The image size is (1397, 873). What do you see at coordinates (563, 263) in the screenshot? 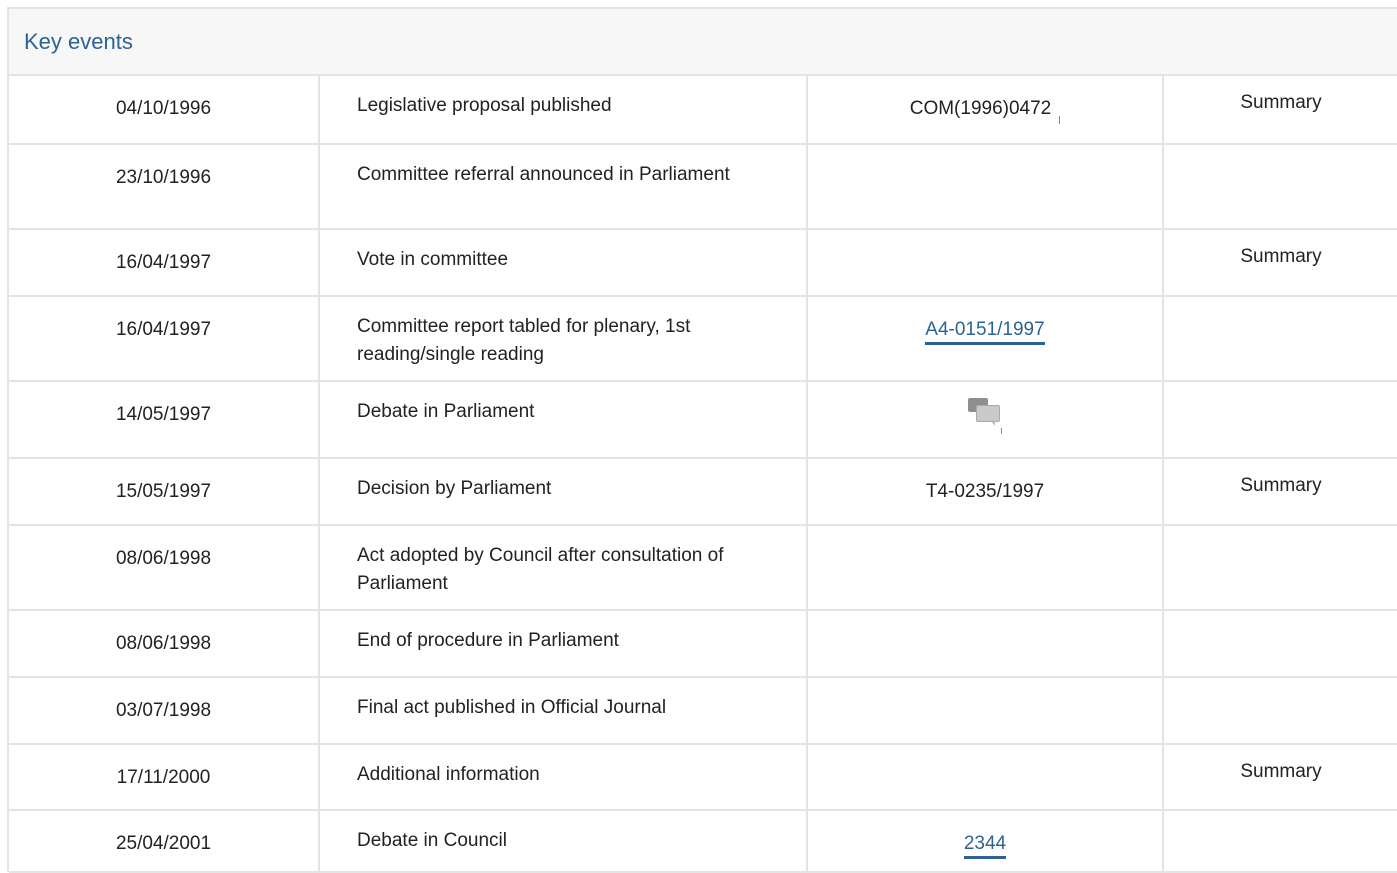
I see `event-description: Vote in committee` at bounding box center [563, 263].